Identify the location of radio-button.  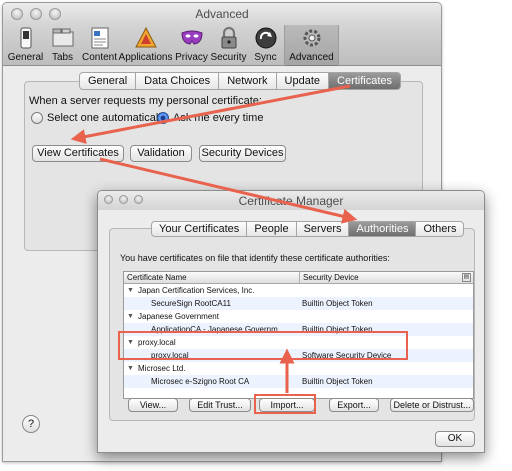
(37, 118).